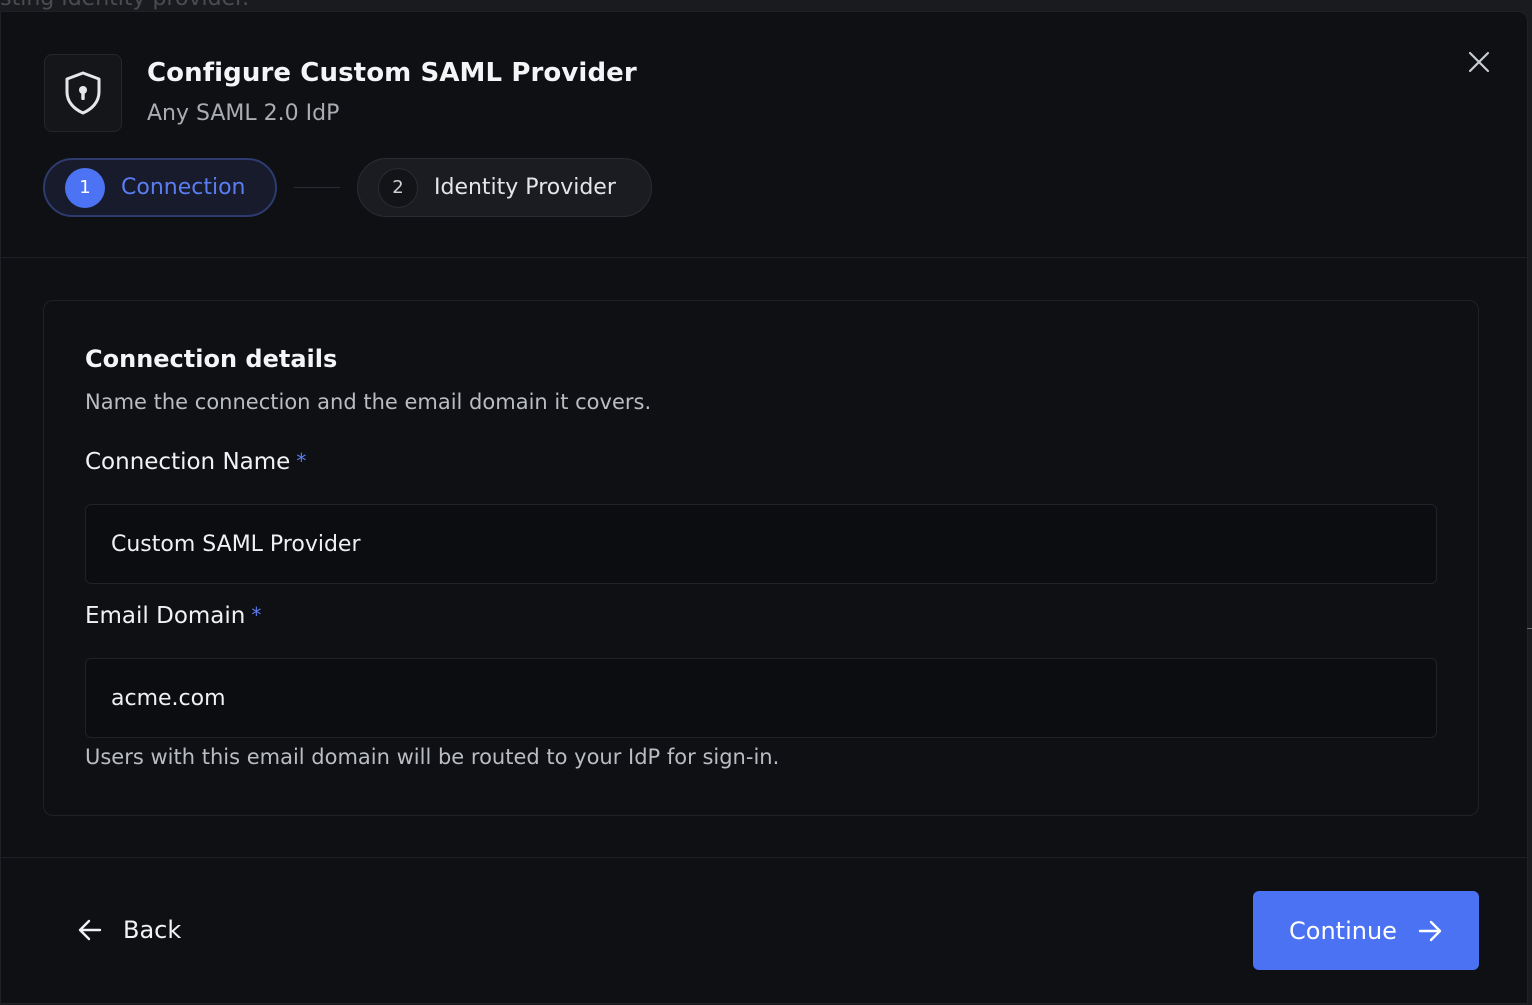  Describe the element at coordinates (188, 462) in the screenshot. I see `field-label-text: Connection Name` at that location.